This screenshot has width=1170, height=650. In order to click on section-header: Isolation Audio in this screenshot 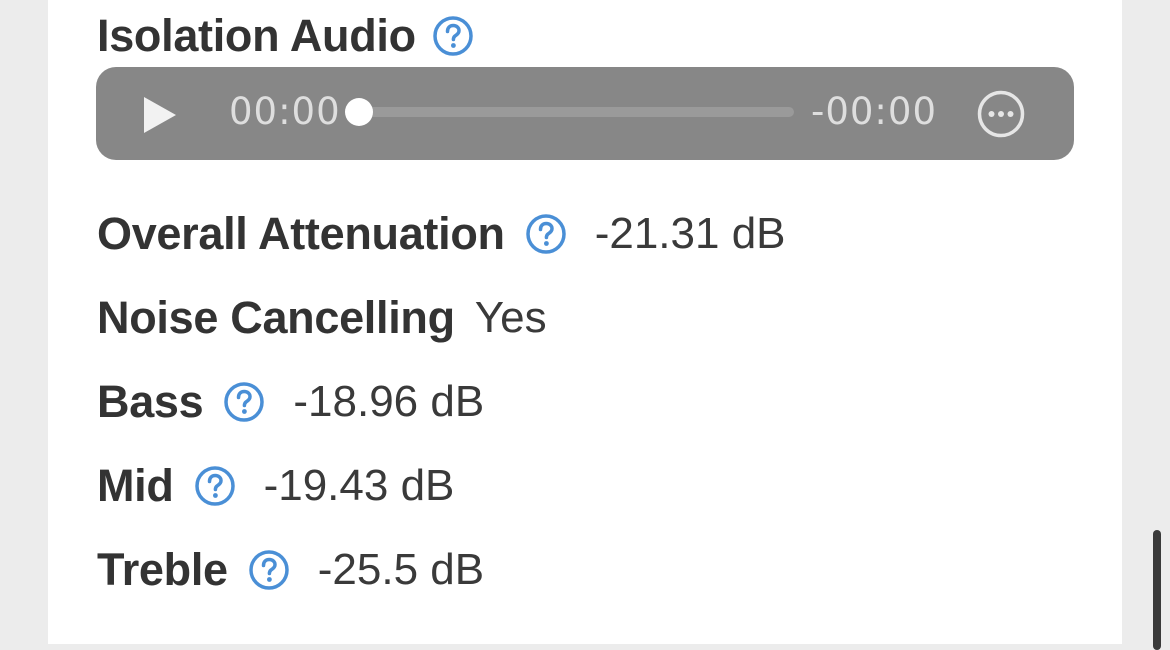, I will do `click(285, 36)`.